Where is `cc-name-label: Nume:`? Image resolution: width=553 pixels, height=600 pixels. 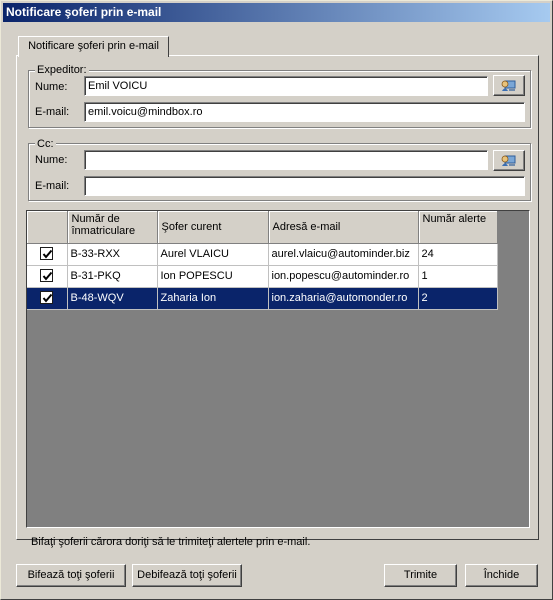
cc-name-label: Nume: is located at coordinates (51, 160).